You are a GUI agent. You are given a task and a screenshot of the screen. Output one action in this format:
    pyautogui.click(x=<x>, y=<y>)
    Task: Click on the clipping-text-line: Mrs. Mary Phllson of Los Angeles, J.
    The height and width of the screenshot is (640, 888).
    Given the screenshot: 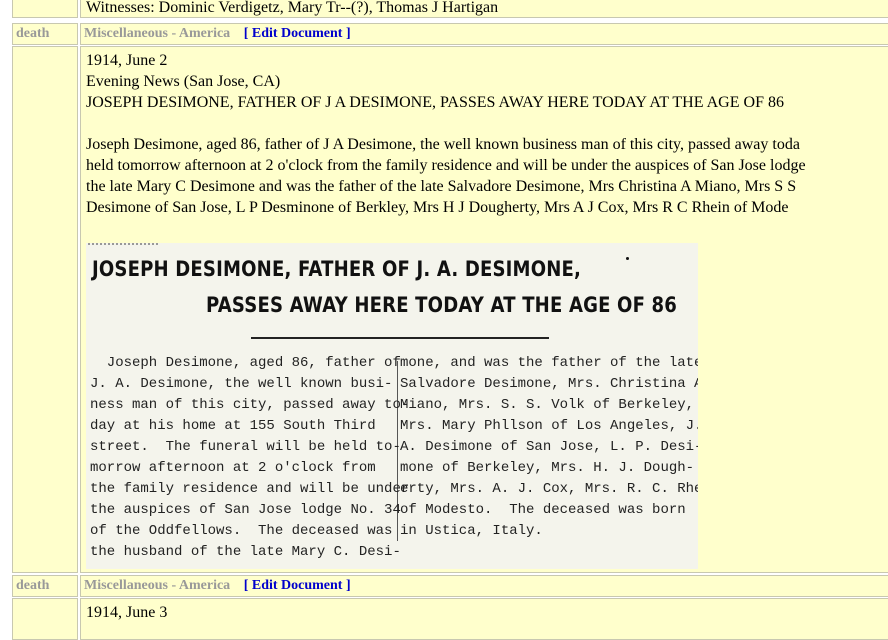 What is the action you would take?
    pyautogui.click(x=549, y=426)
    